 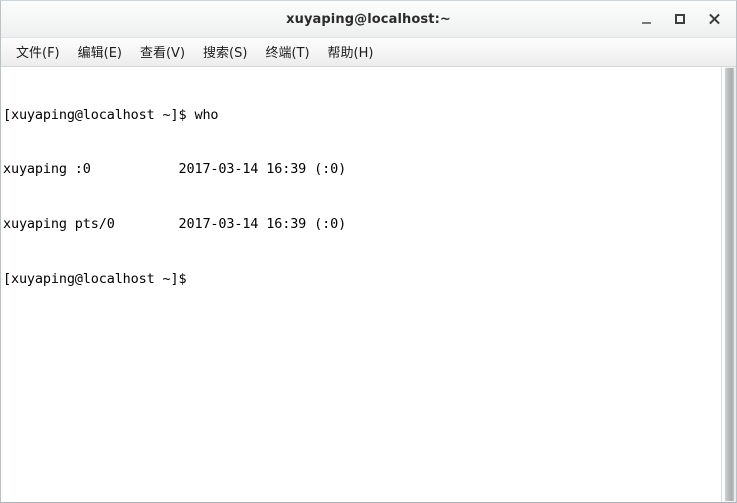 I want to click on terminal-line: [xuyaping@localhost ~]$, so click(x=99, y=279).